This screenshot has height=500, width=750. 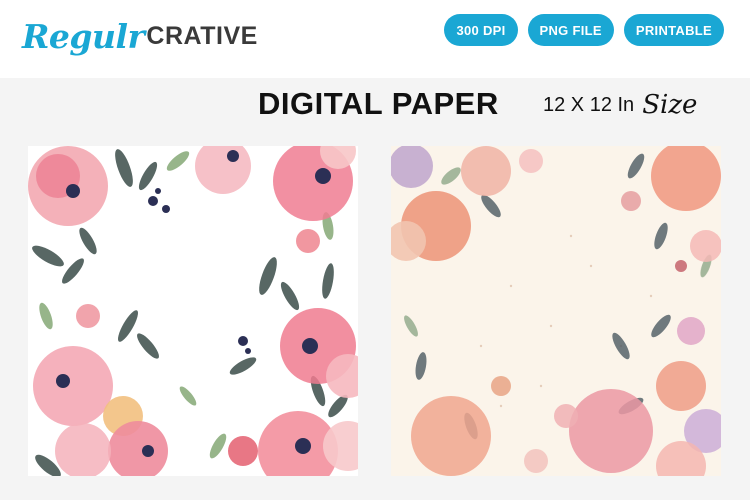 What do you see at coordinates (673, 30) in the screenshot?
I see `badge-printable: PRINTABLE` at bounding box center [673, 30].